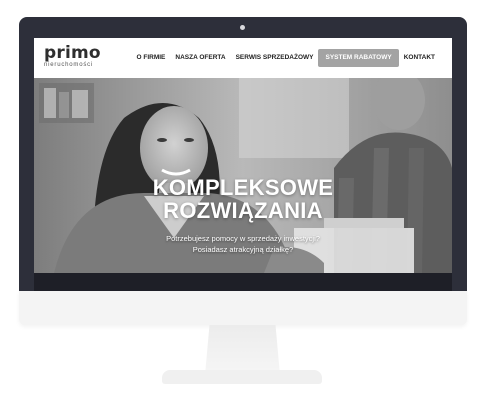 The image size is (500, 405). I want to click on logo-wordmark: primo, so click(72, 53).